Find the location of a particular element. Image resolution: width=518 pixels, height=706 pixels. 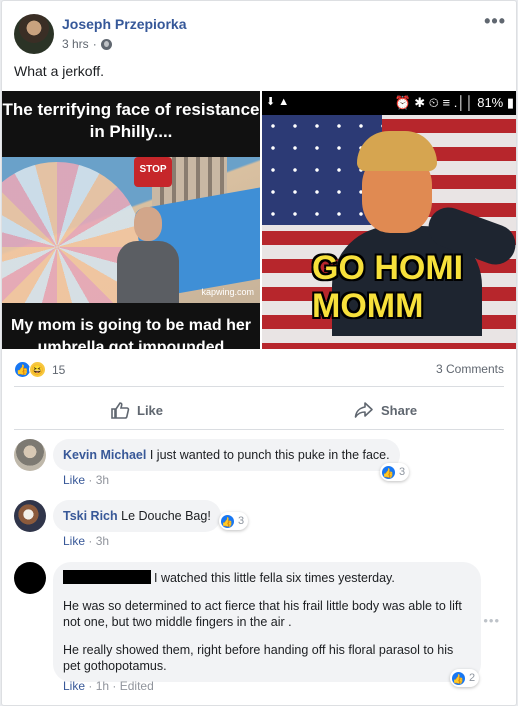

reaction-count: 15 is located at coordinates (59, 369).